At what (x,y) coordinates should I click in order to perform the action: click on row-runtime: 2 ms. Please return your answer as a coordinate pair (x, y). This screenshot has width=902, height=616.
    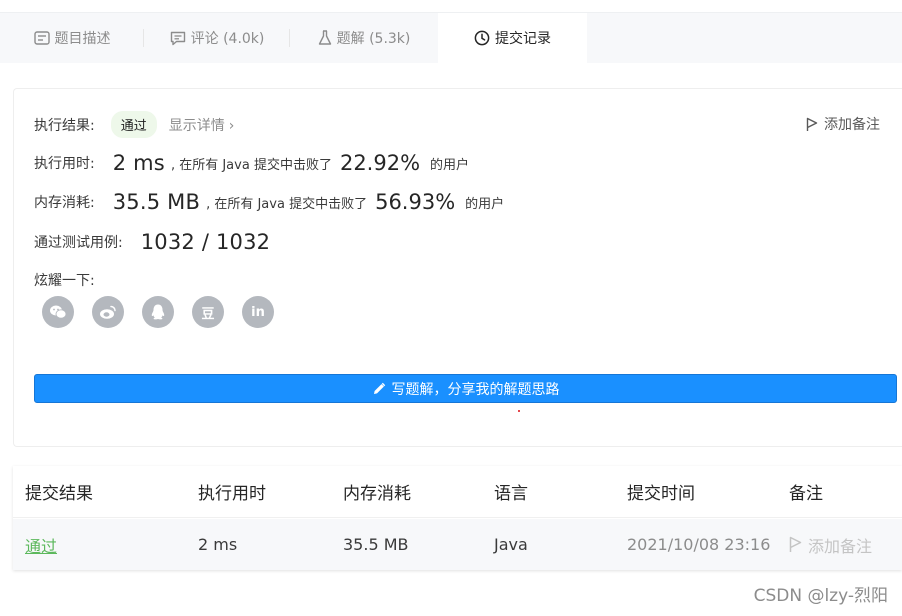
    Looking at the image, I should click on (218, 544).